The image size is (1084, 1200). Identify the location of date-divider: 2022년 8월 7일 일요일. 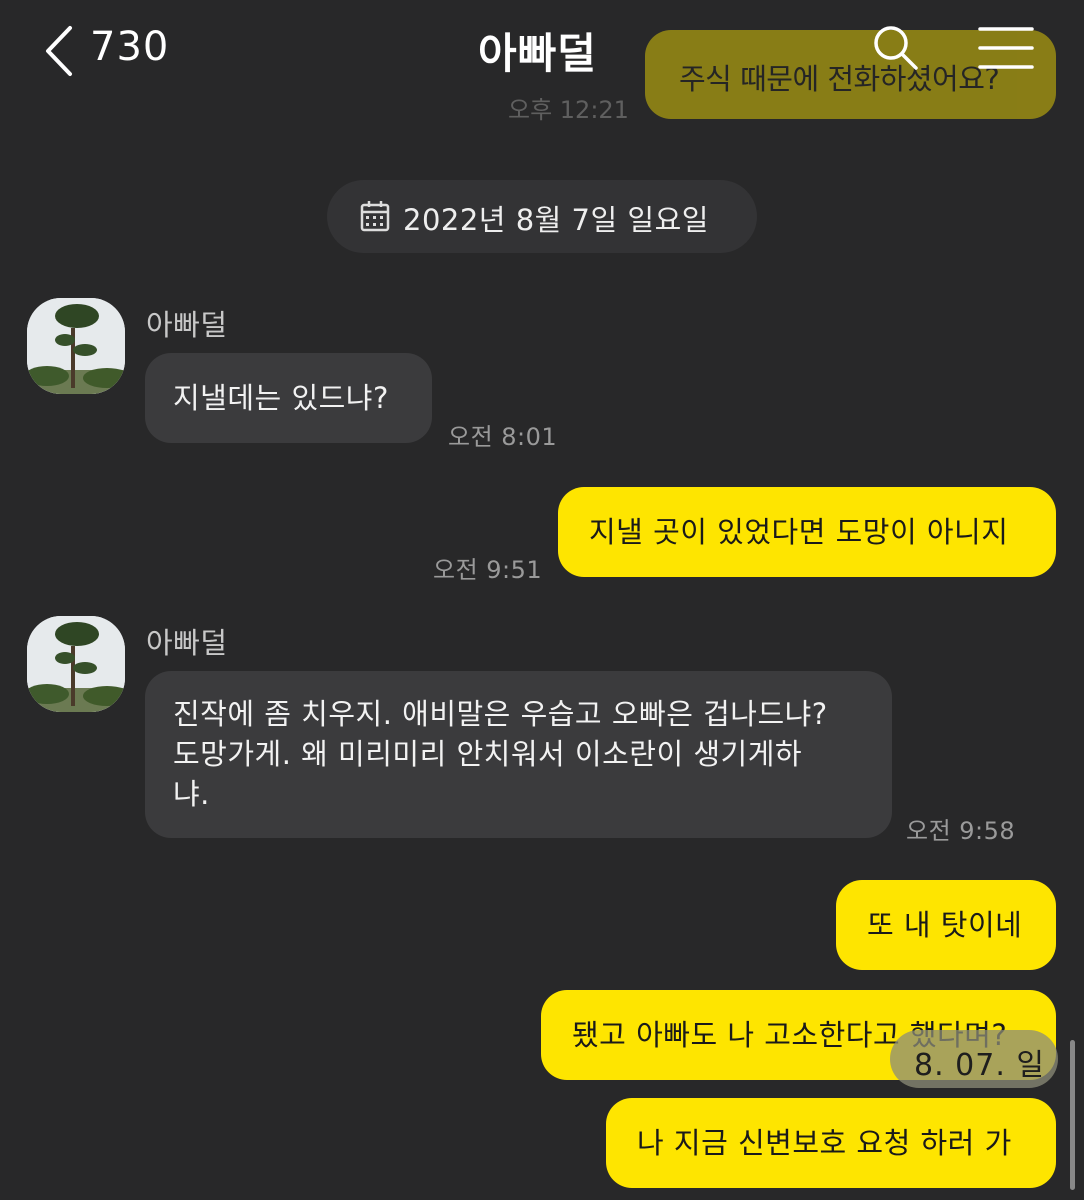
(542, 216).